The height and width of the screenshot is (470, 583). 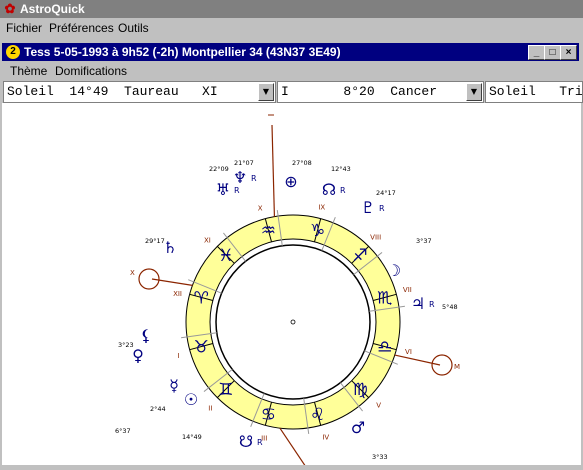 What do you see at coordinates (112, 91) in the screenshot?
I see `planet-select-value: Soleil 14°49 Taureau XI` at bounding box center [112, 91].